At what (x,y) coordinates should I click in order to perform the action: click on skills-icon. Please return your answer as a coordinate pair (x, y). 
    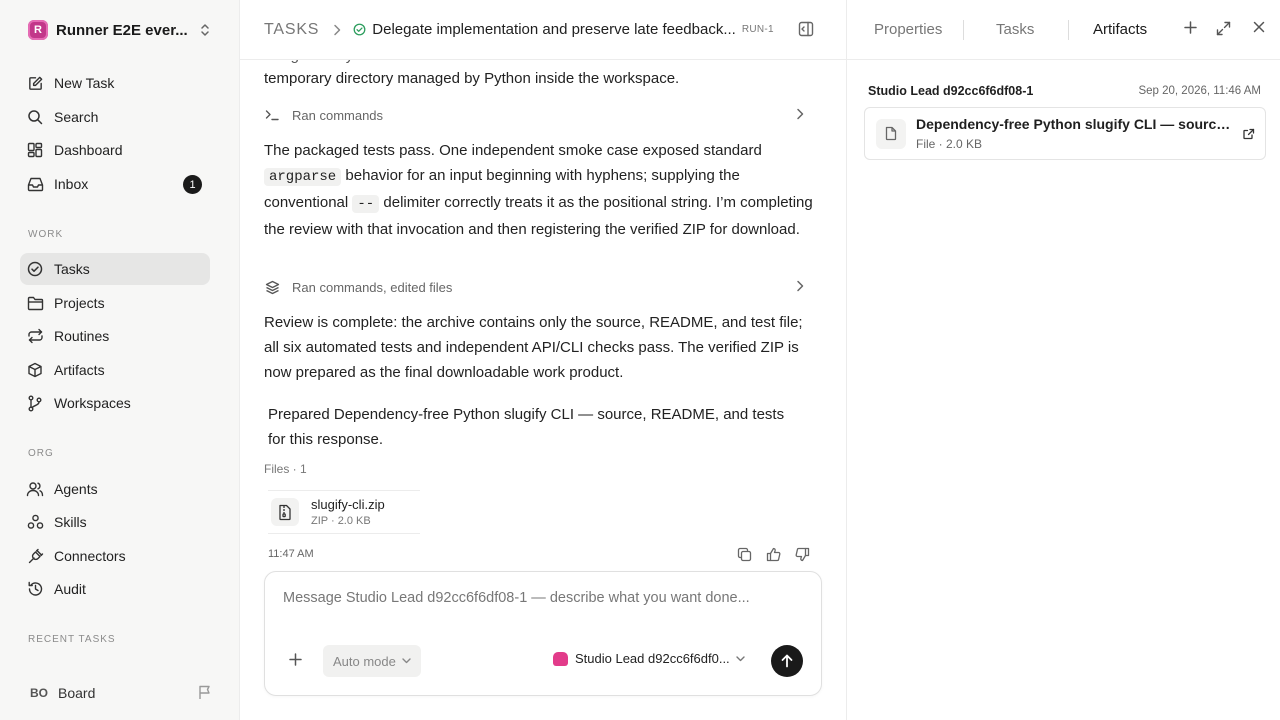
    Looking at the image, I should click on (35, 522).